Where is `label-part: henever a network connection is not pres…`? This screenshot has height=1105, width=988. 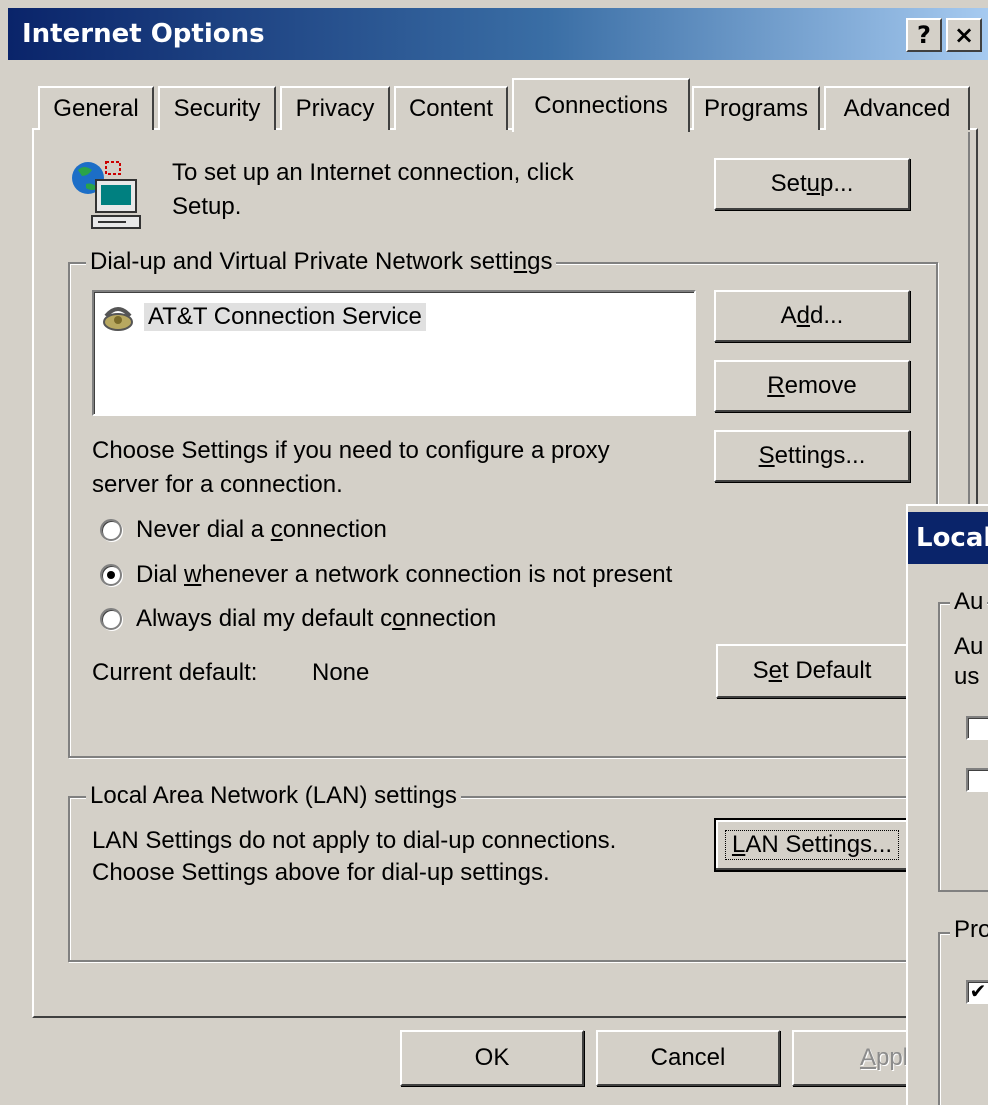
label-part: henever a network connection is not pres… is located at coordinates (437, 574).